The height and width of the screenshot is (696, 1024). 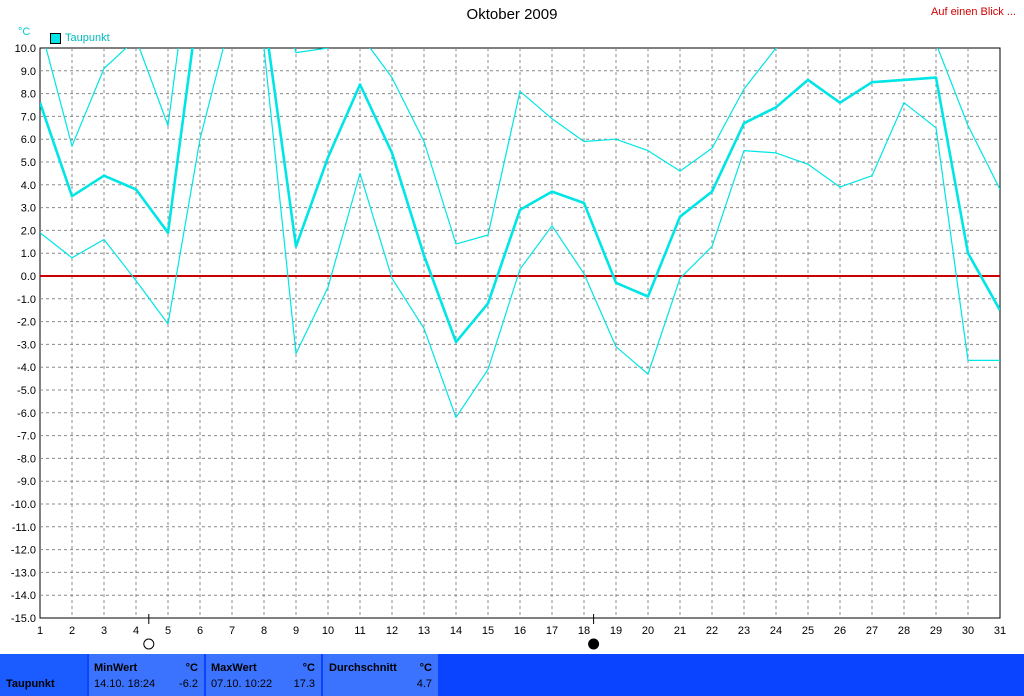 I want to click on min-value: -6.2, so click(x=188, y=684).